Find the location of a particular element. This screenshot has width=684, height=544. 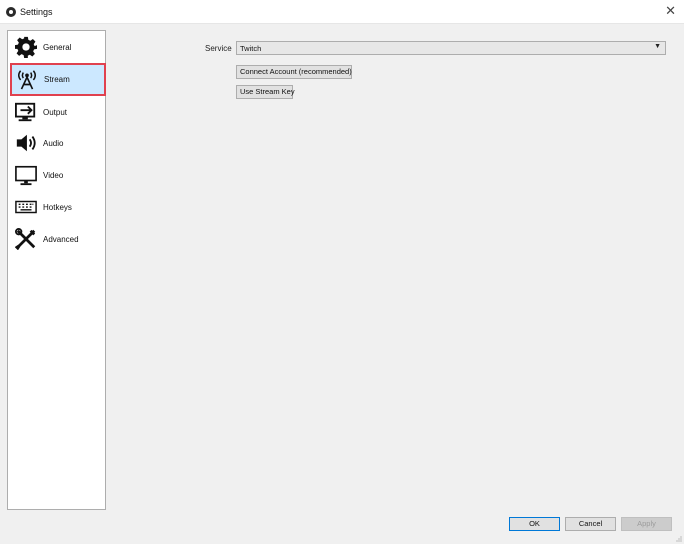

sidebar-item-label: Audio is located at coordinates (53, 143).